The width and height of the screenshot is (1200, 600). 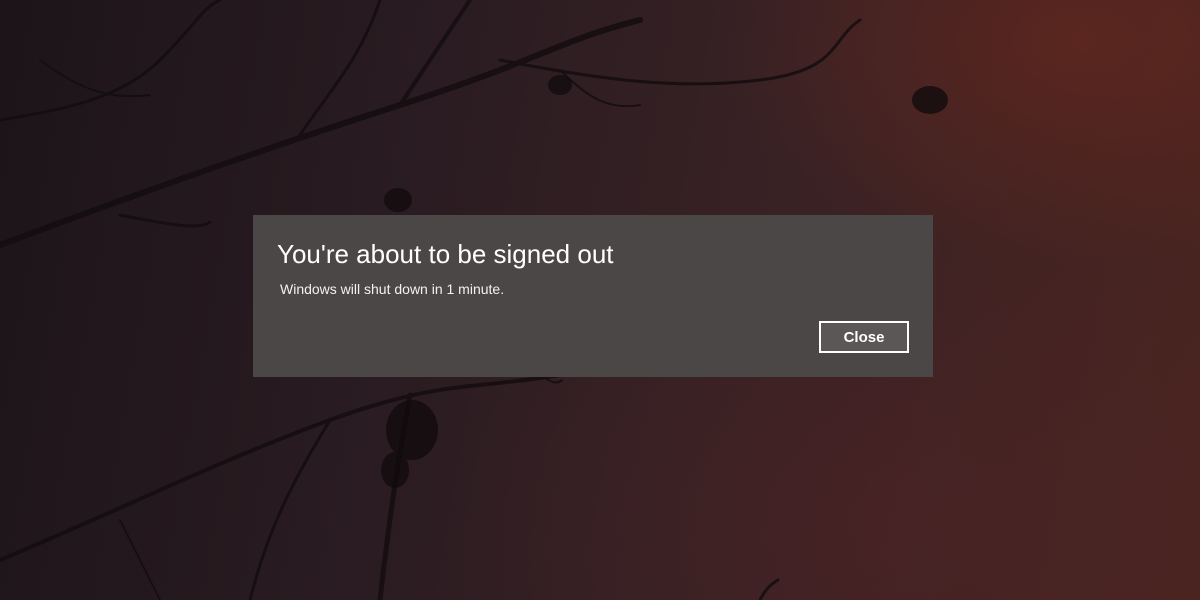 What do you see at coordinates (864, 337) in the screenshot?
I see `close-button: Close` at bounding box center [864, 337].